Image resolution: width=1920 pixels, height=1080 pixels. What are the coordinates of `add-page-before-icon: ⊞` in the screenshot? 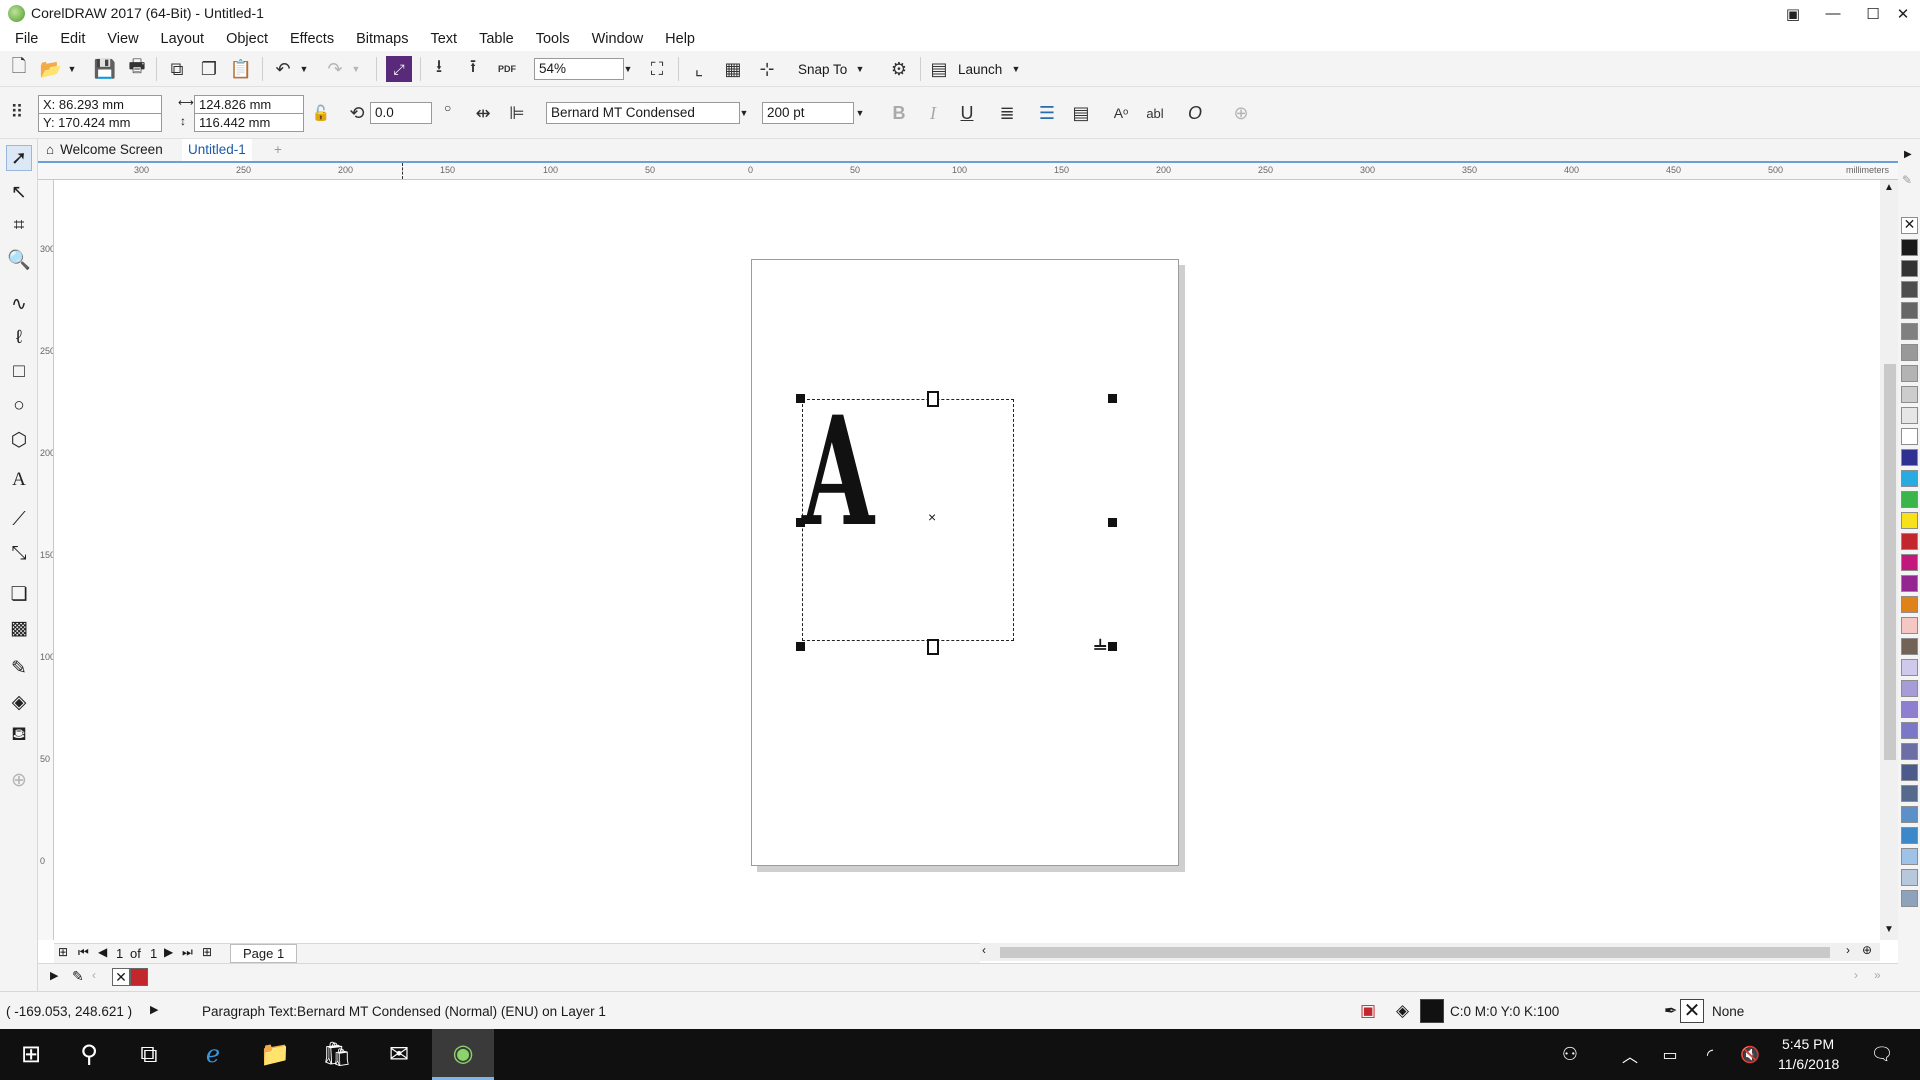 It's located at (63, 952).